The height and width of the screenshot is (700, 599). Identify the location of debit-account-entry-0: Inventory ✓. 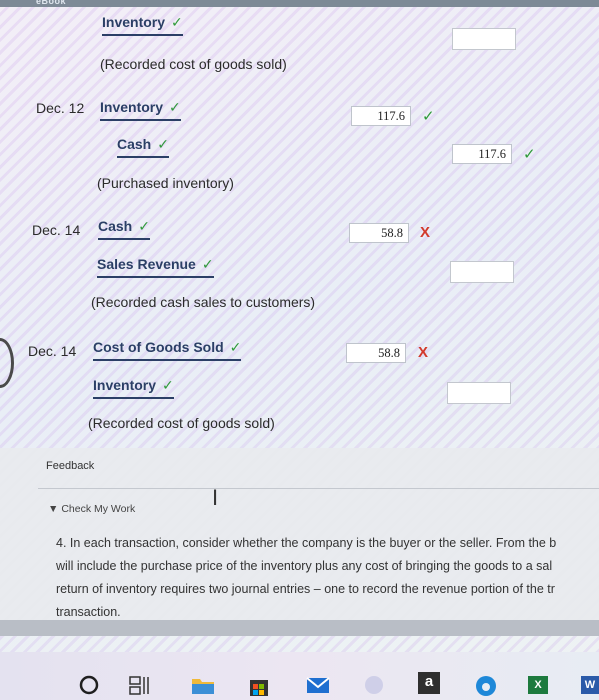
(142, 25).